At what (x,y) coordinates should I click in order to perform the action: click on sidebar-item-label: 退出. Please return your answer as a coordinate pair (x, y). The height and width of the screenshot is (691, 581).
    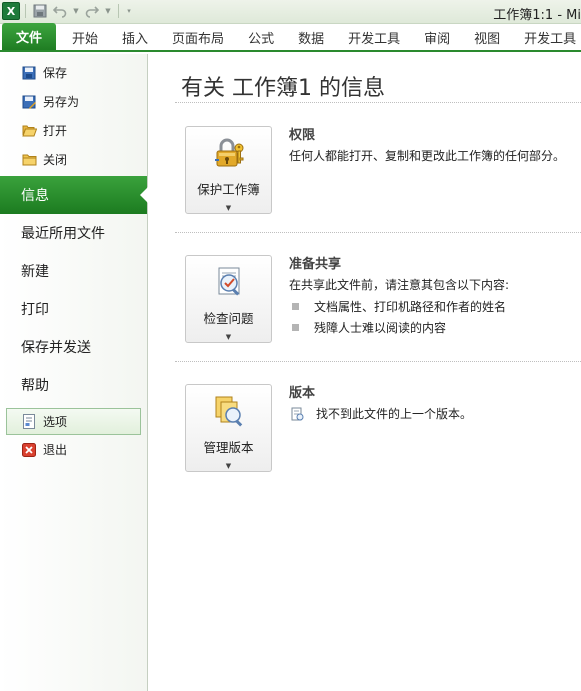
    Looking at the image, I should click on (55, 450).